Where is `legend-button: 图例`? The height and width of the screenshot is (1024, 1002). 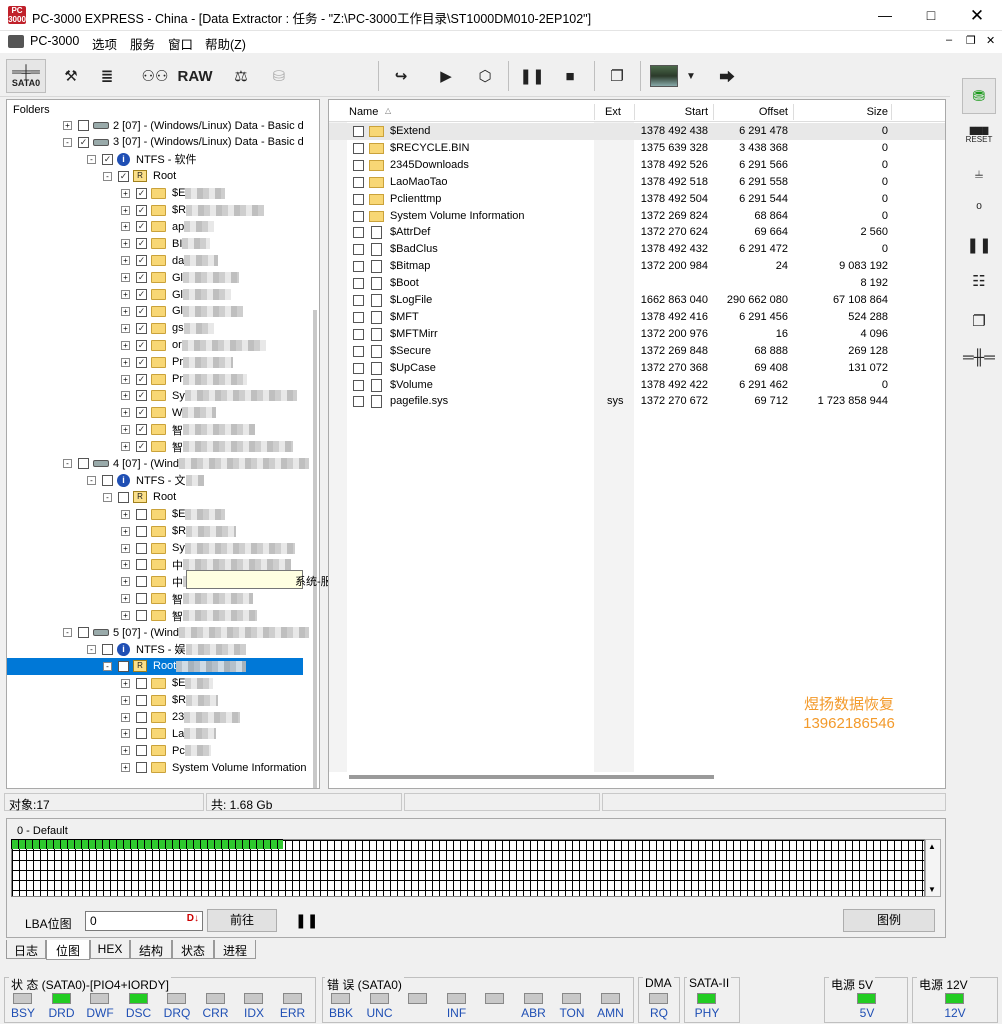
legend-button: 图例 is located at coordinates (889, 920).